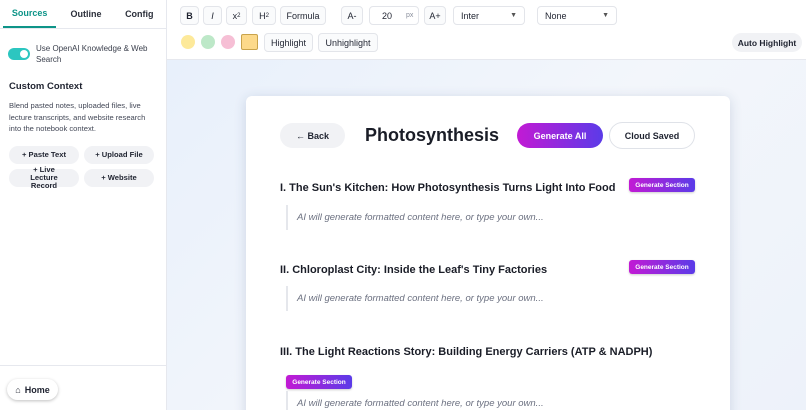  What do you see at coordinates (410, 15) in the screenshot?
I see `font-size-unit: px` at bounding box center [410, 15].